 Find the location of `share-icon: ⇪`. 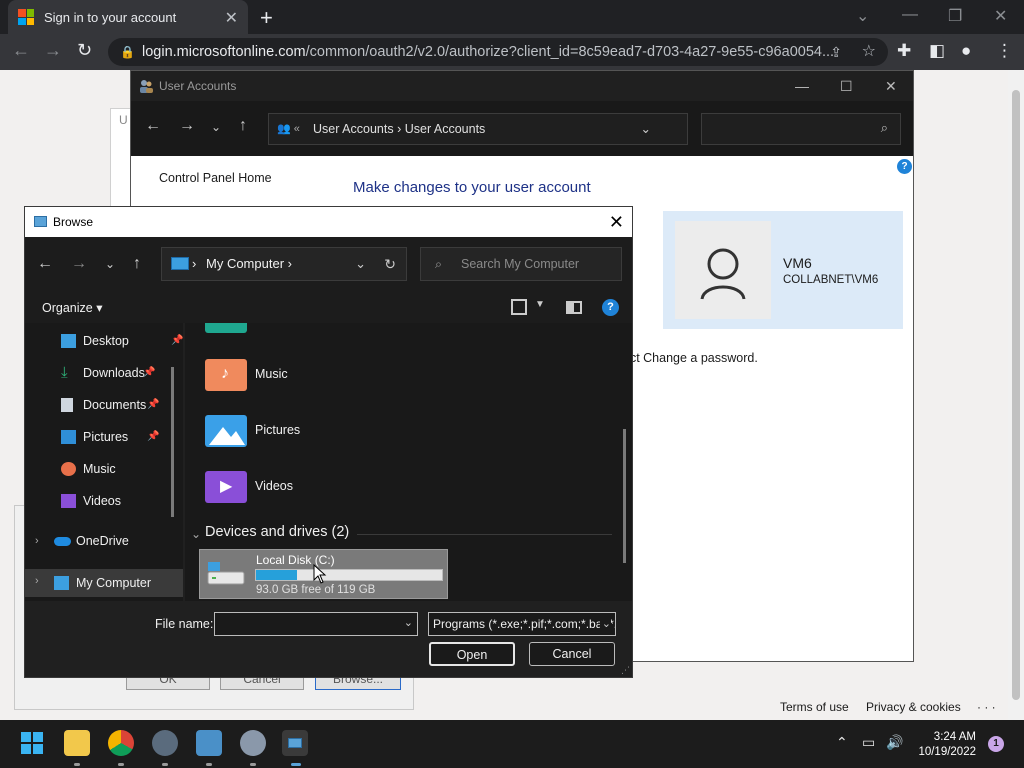

share-icon: ⇪ is located at coordinates (836, 52).